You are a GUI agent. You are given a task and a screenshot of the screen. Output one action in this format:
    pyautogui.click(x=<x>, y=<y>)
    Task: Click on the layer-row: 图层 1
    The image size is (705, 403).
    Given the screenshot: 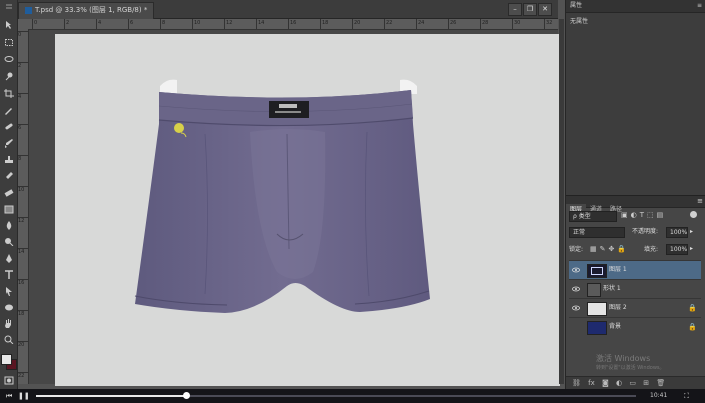 What is the action you would take?
    pyautogui.click(x=635, y=269)
    